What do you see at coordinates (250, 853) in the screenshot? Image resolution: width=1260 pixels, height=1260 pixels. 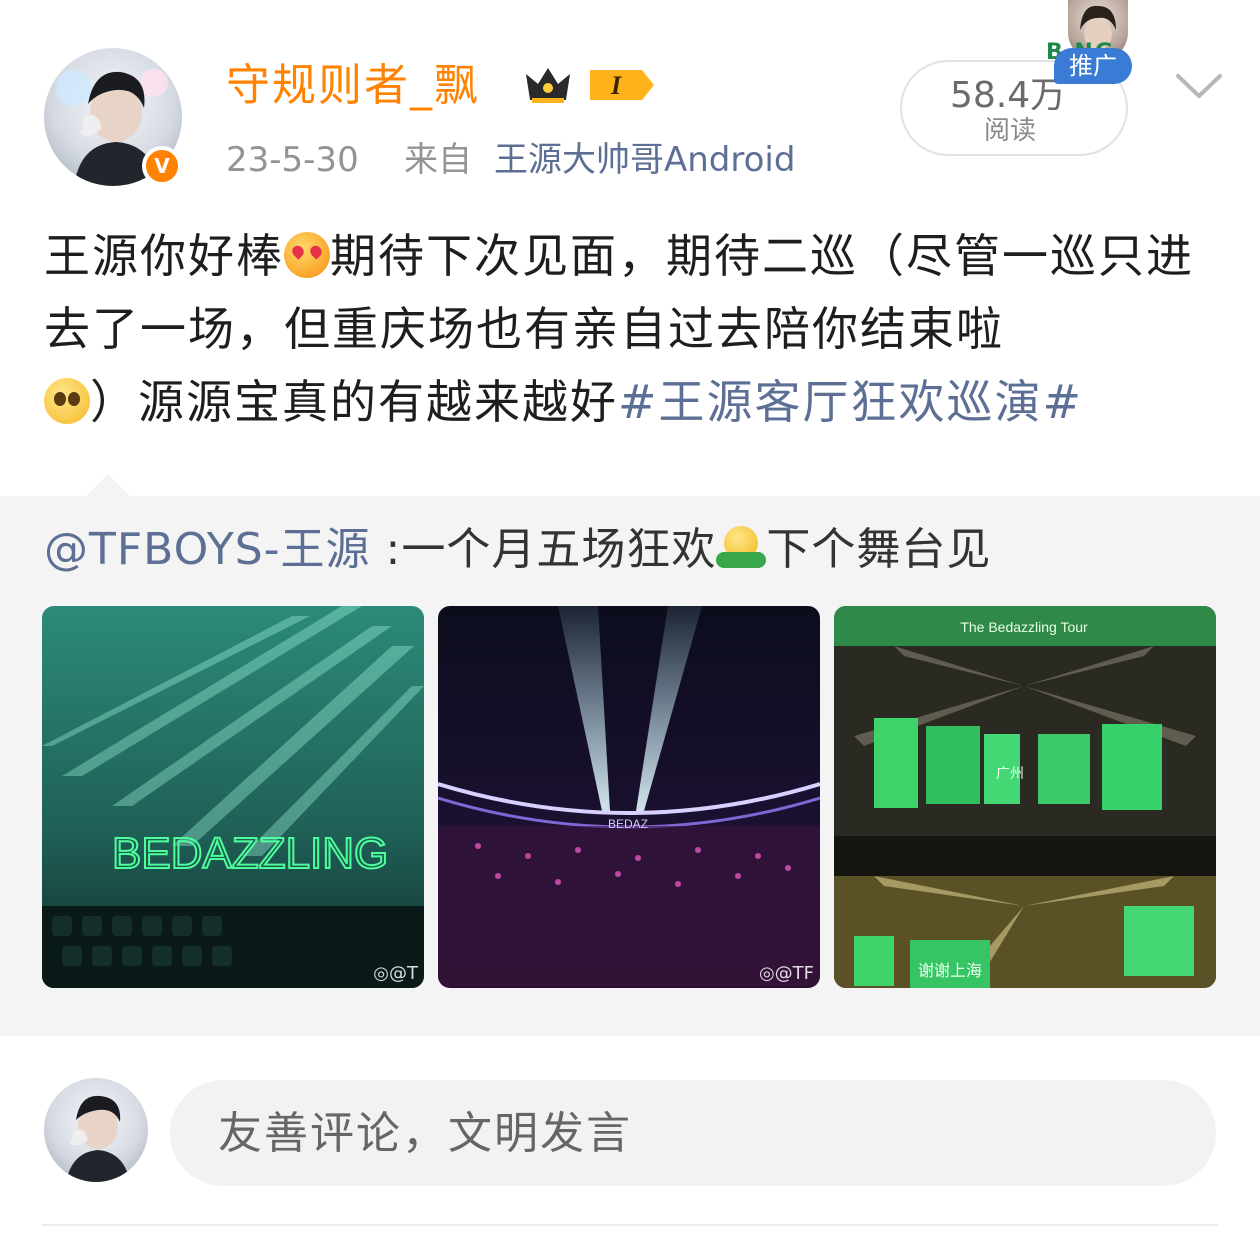 I see `photo-1-overlay-text: BEDAZZLING` at bounding box center [250, 853].